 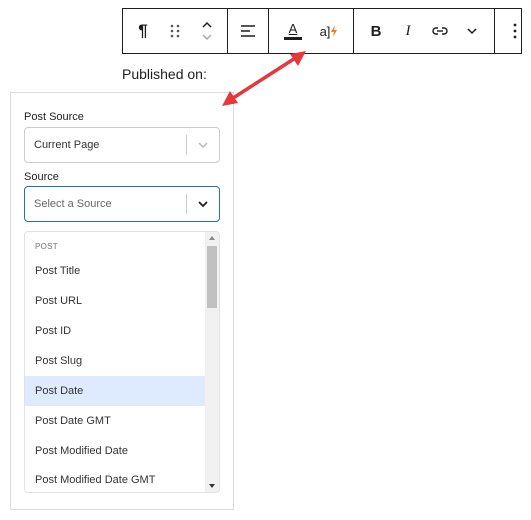 What do you see at coordinates (46, 246) in the screenshot?
I see `menu-group-label: POST` at bounding box center [46, 246].